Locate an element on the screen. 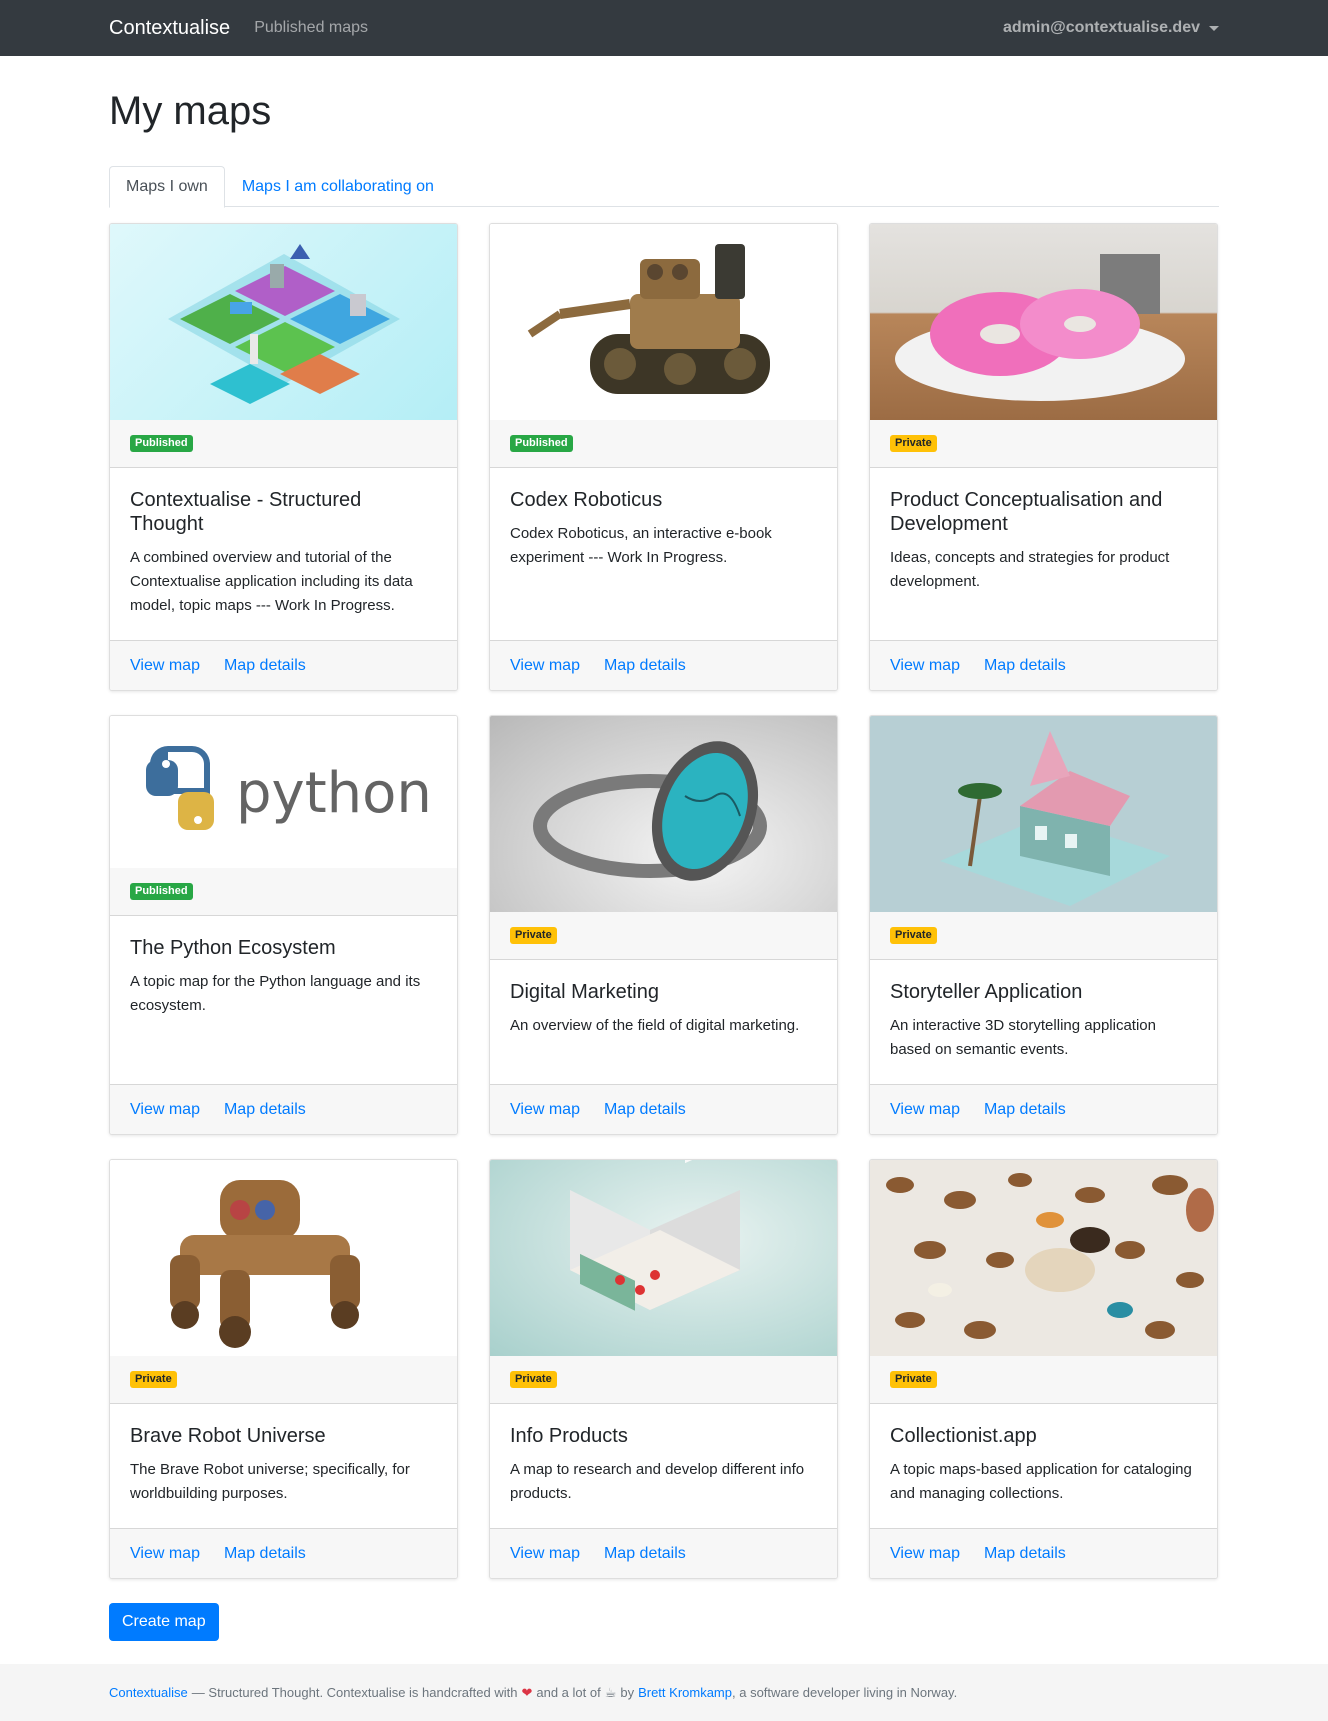 The width and height of the screenshot is (1328, 1721). butterflies-image is located at coordinates (1043, 1258).